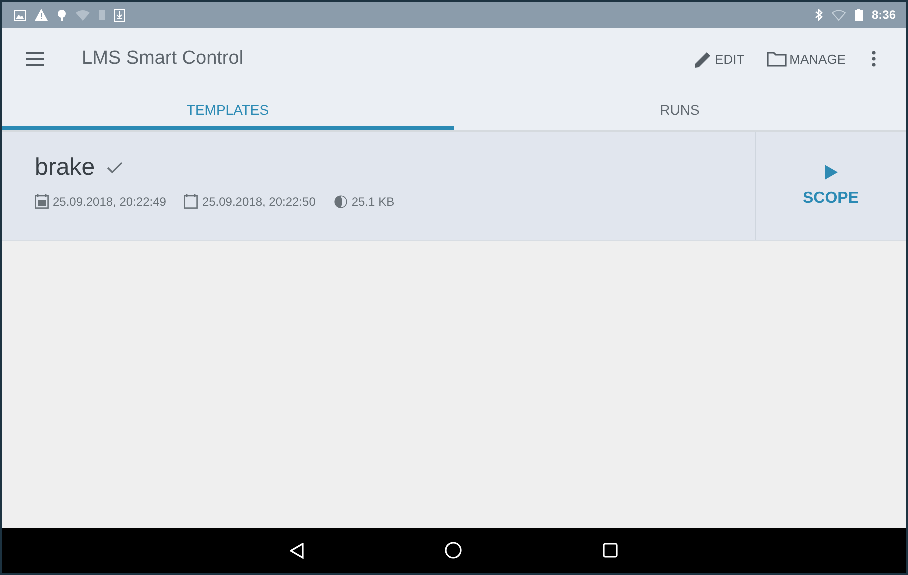 This screenshot has height=575, width=908. Describe the element at coordinates (35, 59) in the screenshot. I see `menu-icon` at that location.